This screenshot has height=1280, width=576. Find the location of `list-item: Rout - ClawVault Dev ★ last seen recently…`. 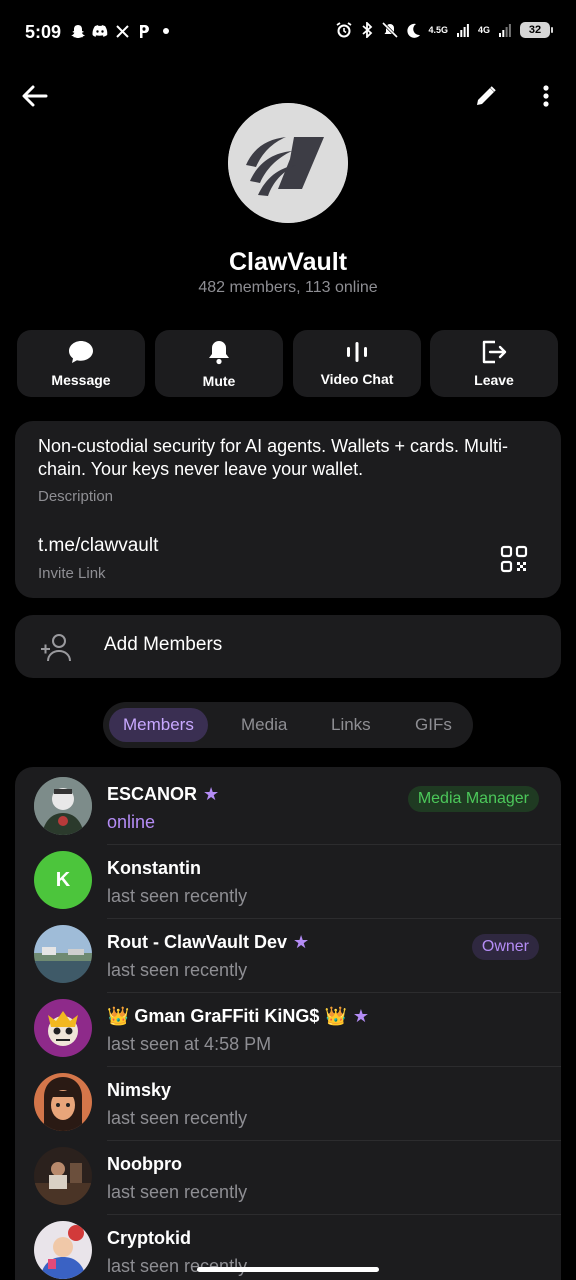

list-item: Rout - ClawVault Dev ★ last seen recently… is located at coordinates (288, 956).